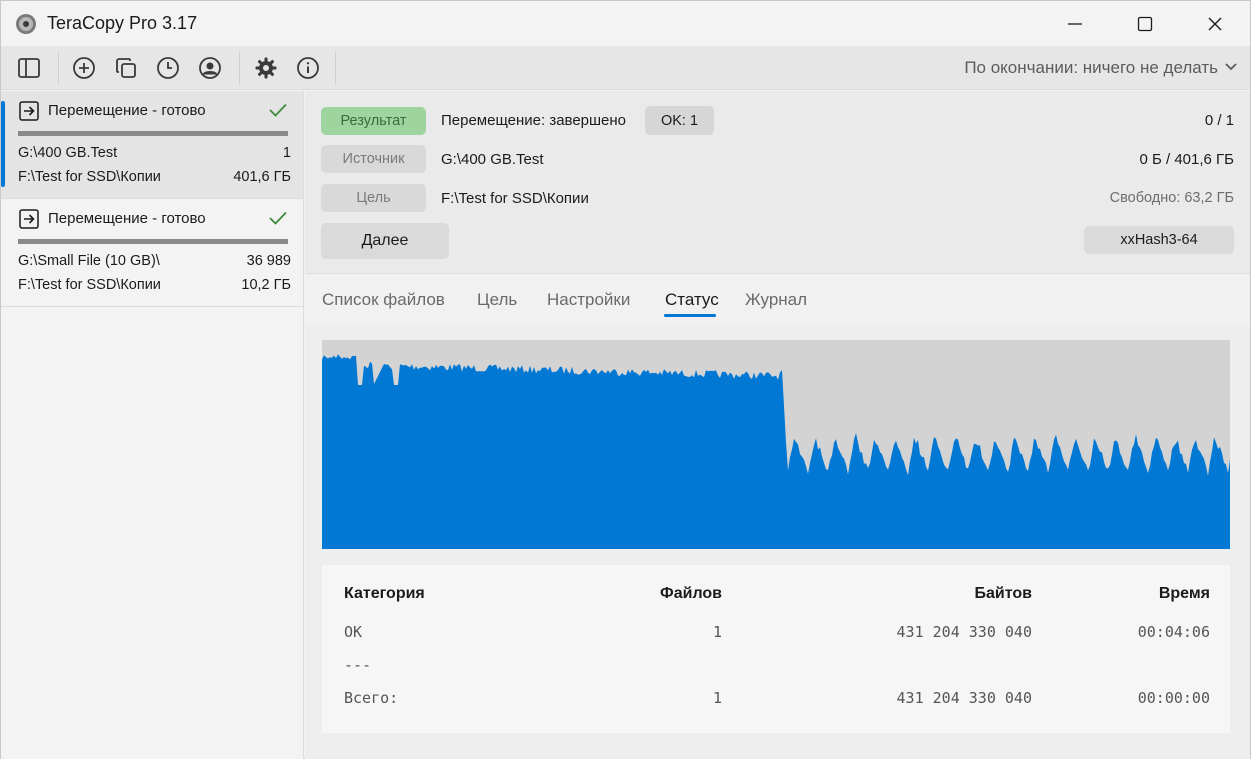 This screenshot has width=1251, height=759. What do you see at coordinates (515, 198) in the screenshot?
I see `target-path: F:\Test for SSD\Копии` at bounding box center [515, 198].